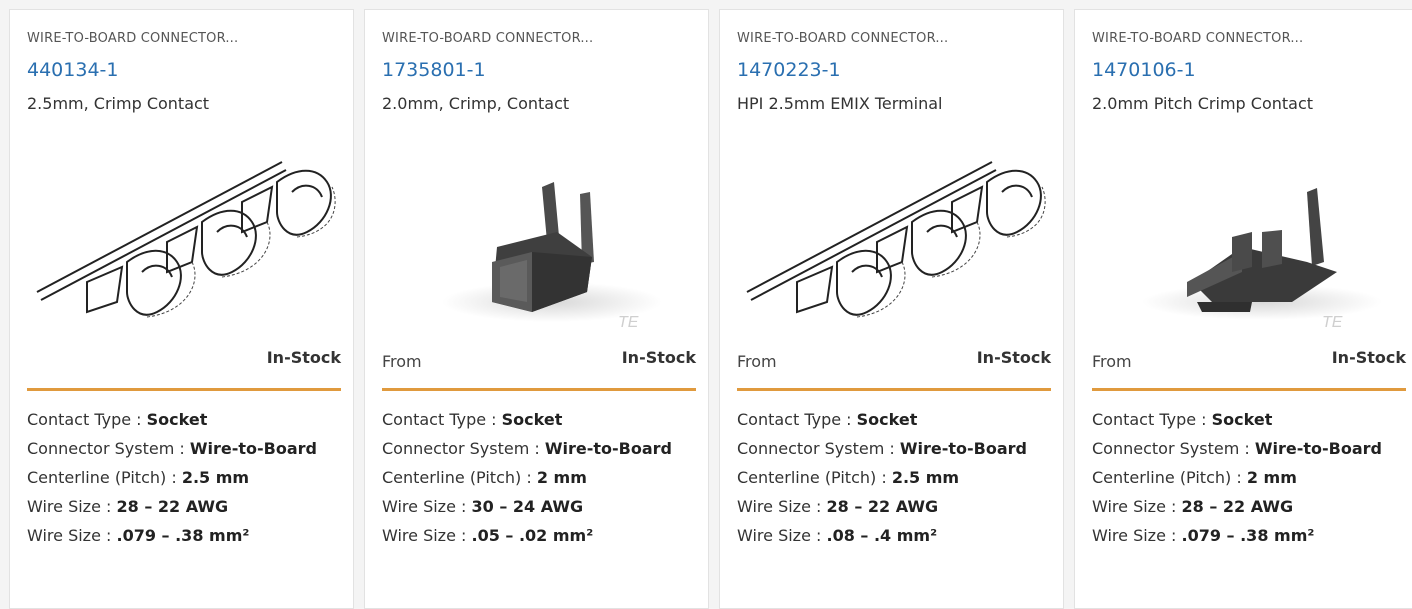  What do you see at coordinates (1203, 103) in the screenshot?
I see `product-description: 2.0mm Pitch Crimp Contact` at bounding box center [1203, 103].